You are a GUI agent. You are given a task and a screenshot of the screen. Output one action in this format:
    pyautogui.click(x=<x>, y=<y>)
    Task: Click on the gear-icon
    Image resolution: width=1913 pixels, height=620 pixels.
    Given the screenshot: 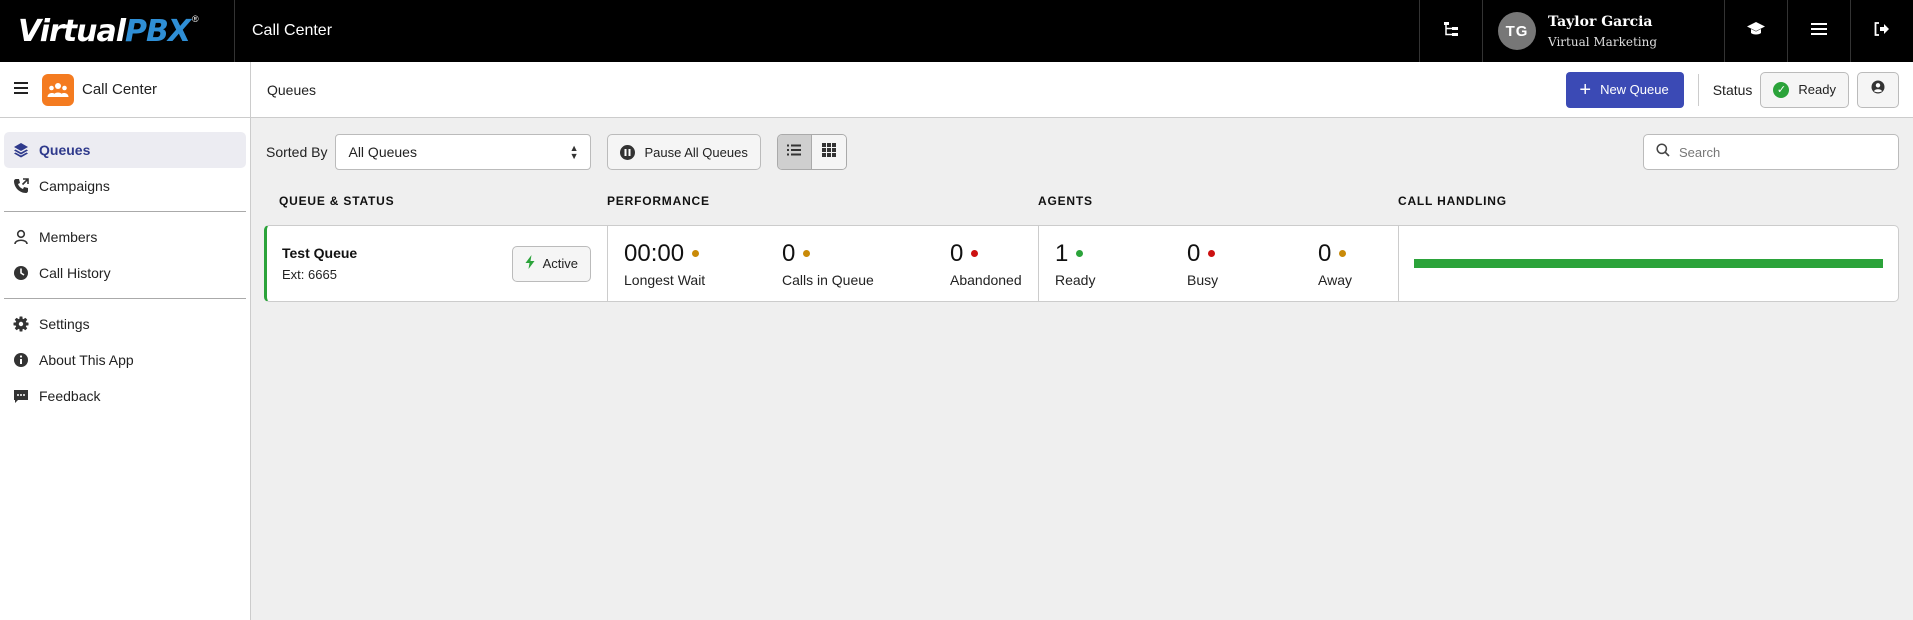 What is the action you would take?
    pyautogui.click(x=21, y=324)
    